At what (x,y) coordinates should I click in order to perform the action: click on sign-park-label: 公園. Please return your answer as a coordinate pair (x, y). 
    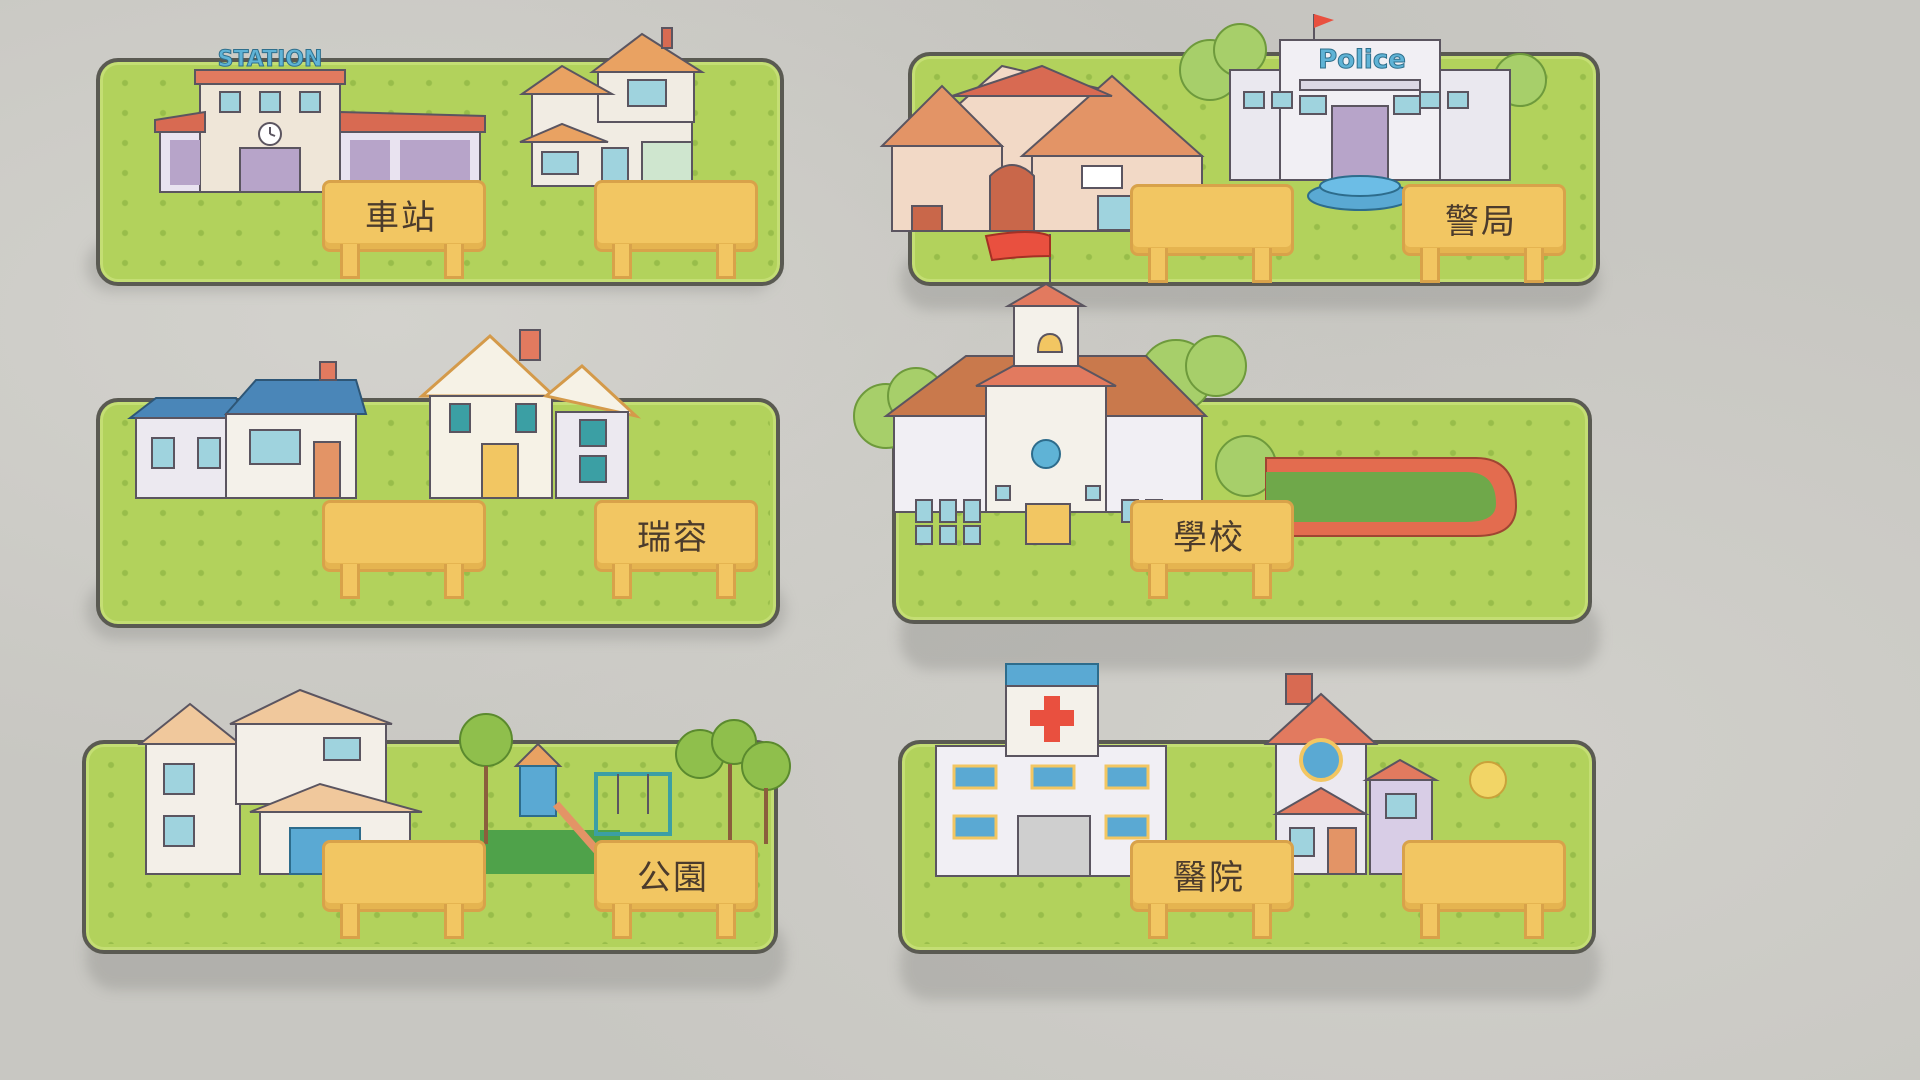
    Looking at the image, I should click on (673, 878).